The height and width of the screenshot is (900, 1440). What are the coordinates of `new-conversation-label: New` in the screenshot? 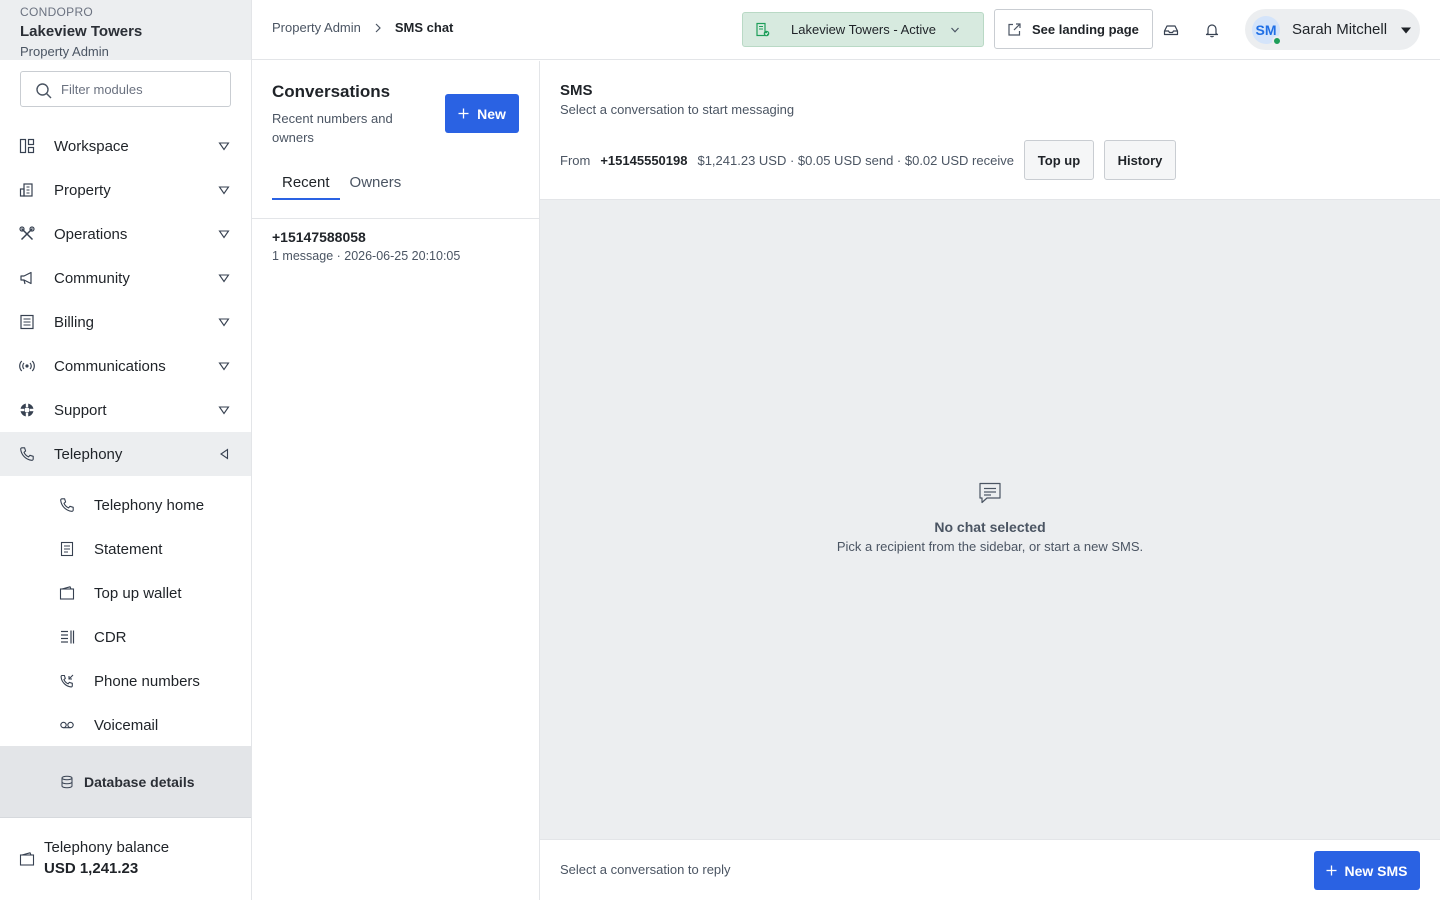 It's located at (491, 113).